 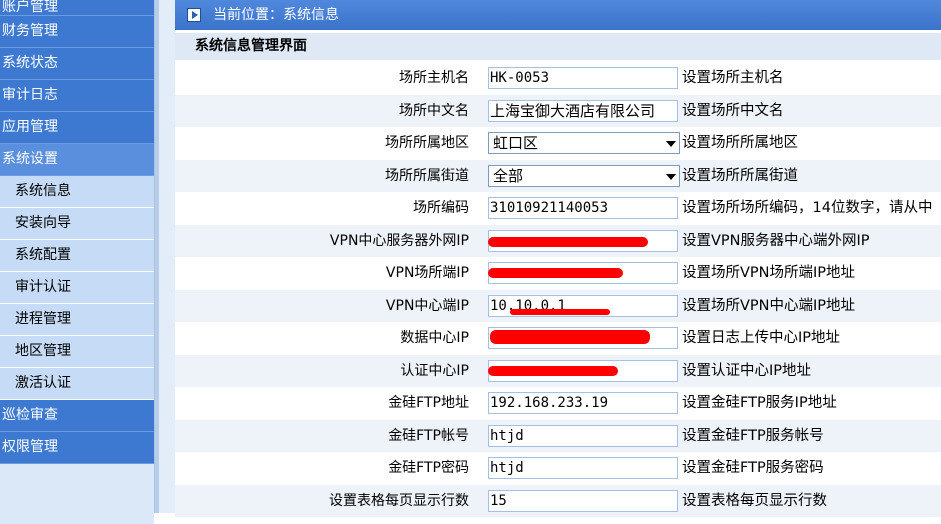 What do you see at coordinates (77, 160) in the screenshot?
I see `sidebar-item-system-settings: 系统设置` at bounding box center [77, 160].